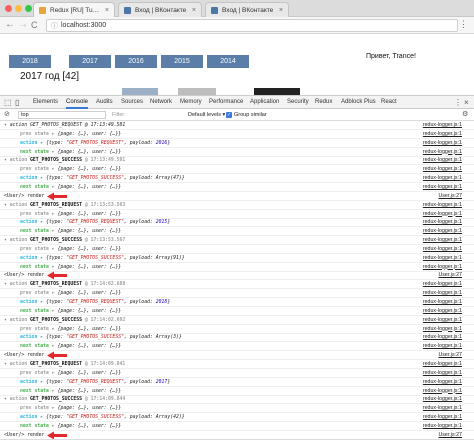  Describe the element at coordinates (104, 102) in the screenshot. I see `devtools-tab-audits: Audits` at that location.